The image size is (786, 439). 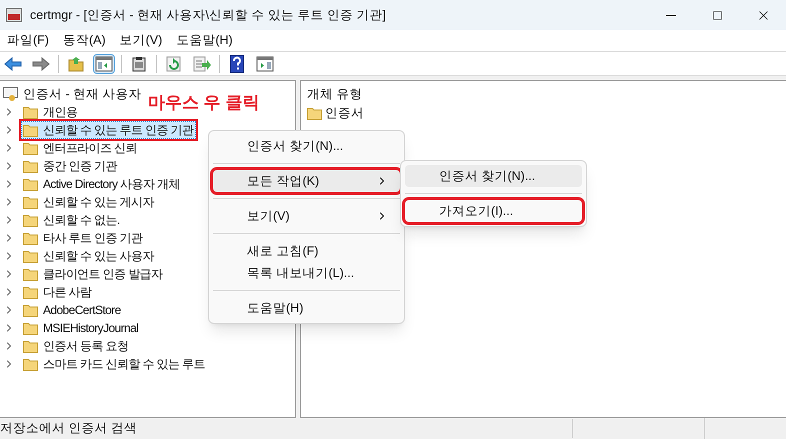 I want to click on maximize-icon, so click(x=717, y=15).